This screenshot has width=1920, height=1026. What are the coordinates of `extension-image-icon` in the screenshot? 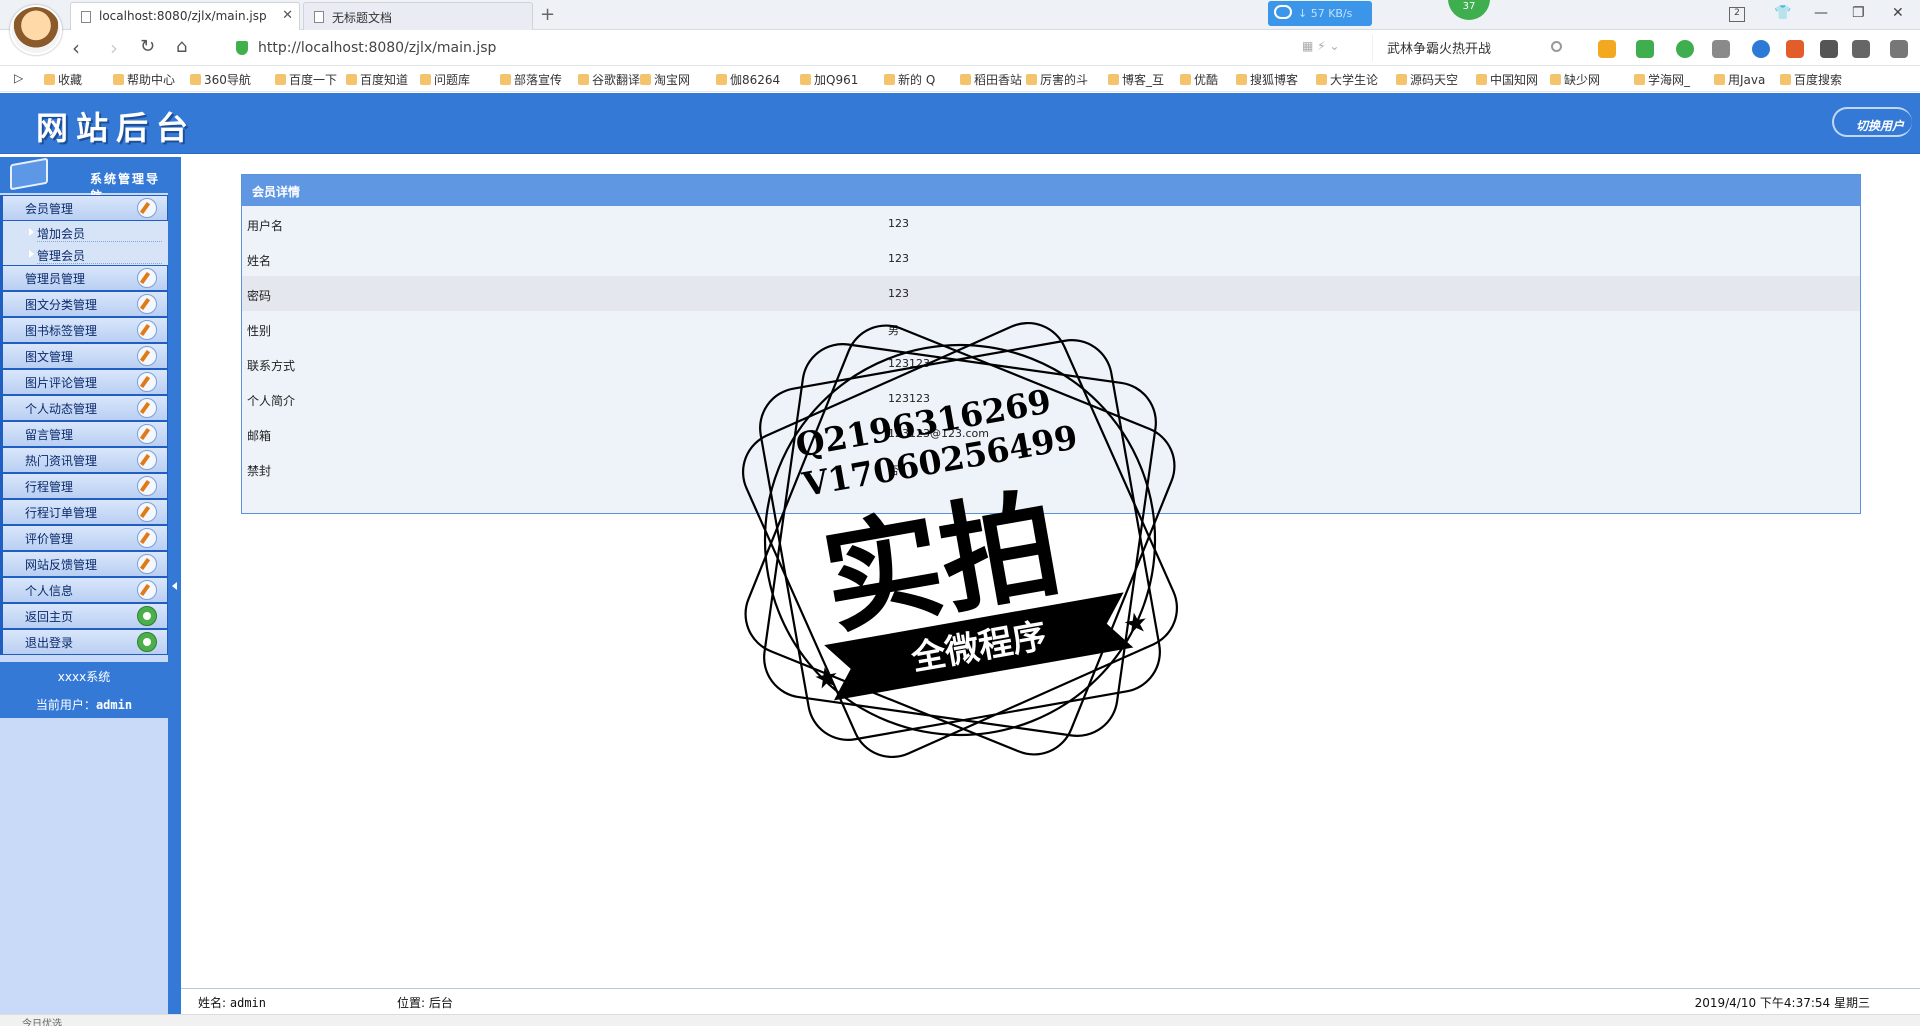 It's located at (1721, 49).